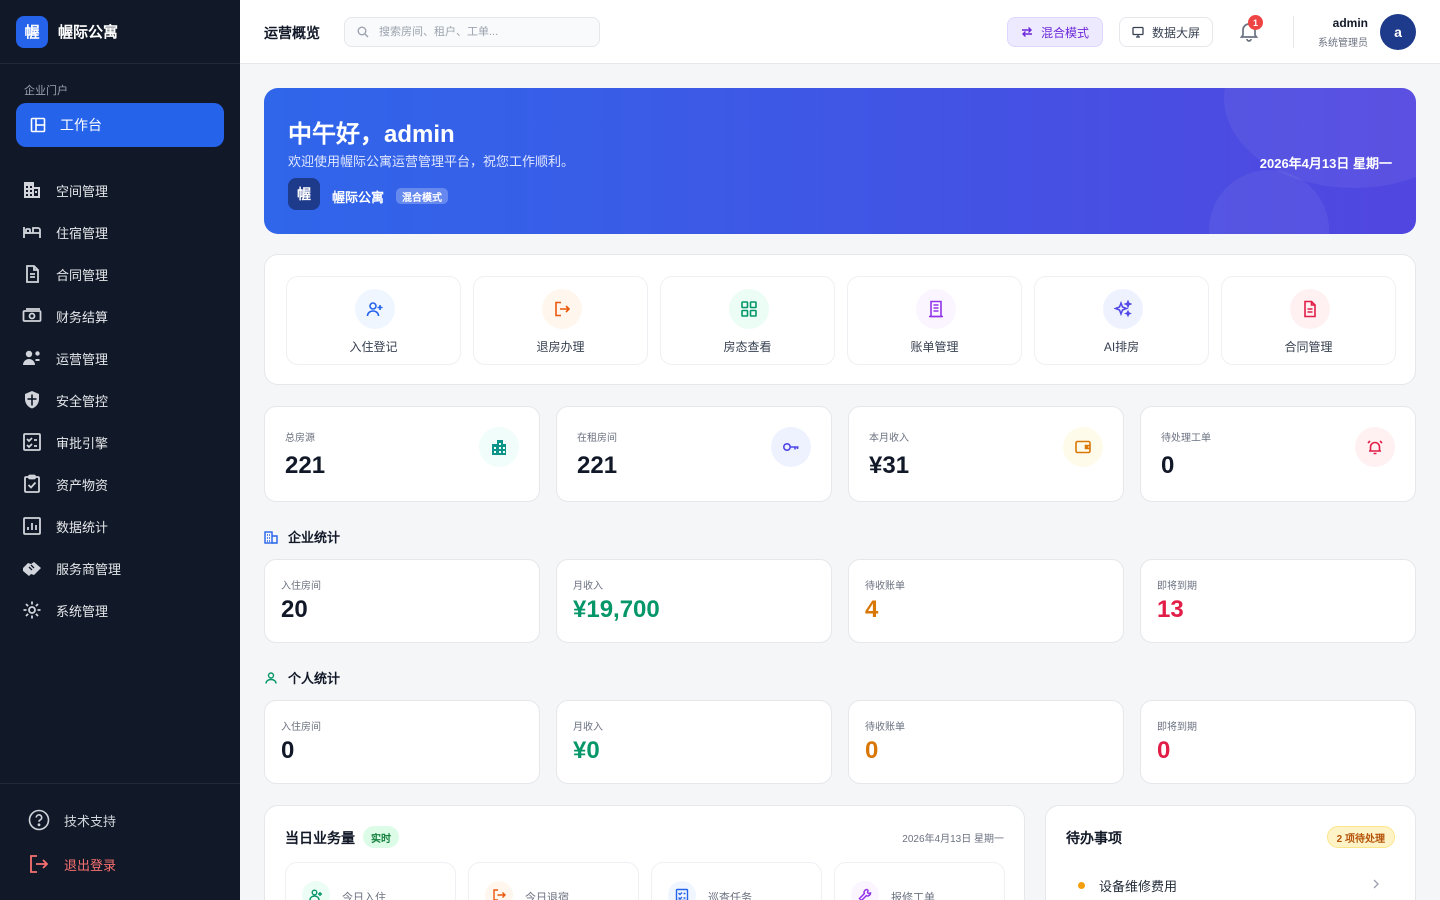 The image size is (1440, 900). I want to click on panel-title: 当日业务量, so click(320, 838).